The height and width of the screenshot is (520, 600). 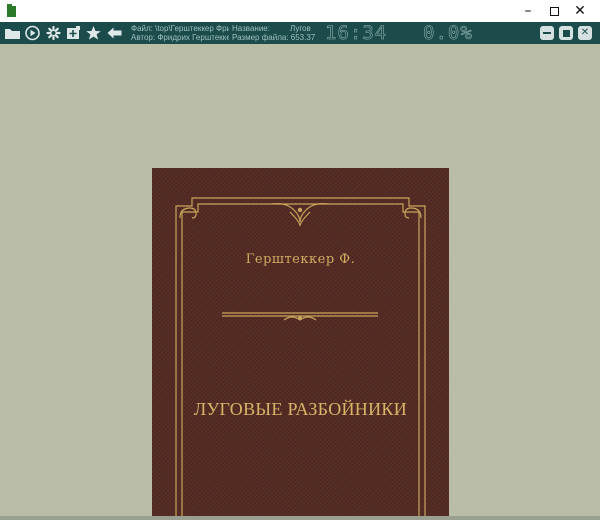 I want to click on minimize-panel-button, so click(x=547, y=33).